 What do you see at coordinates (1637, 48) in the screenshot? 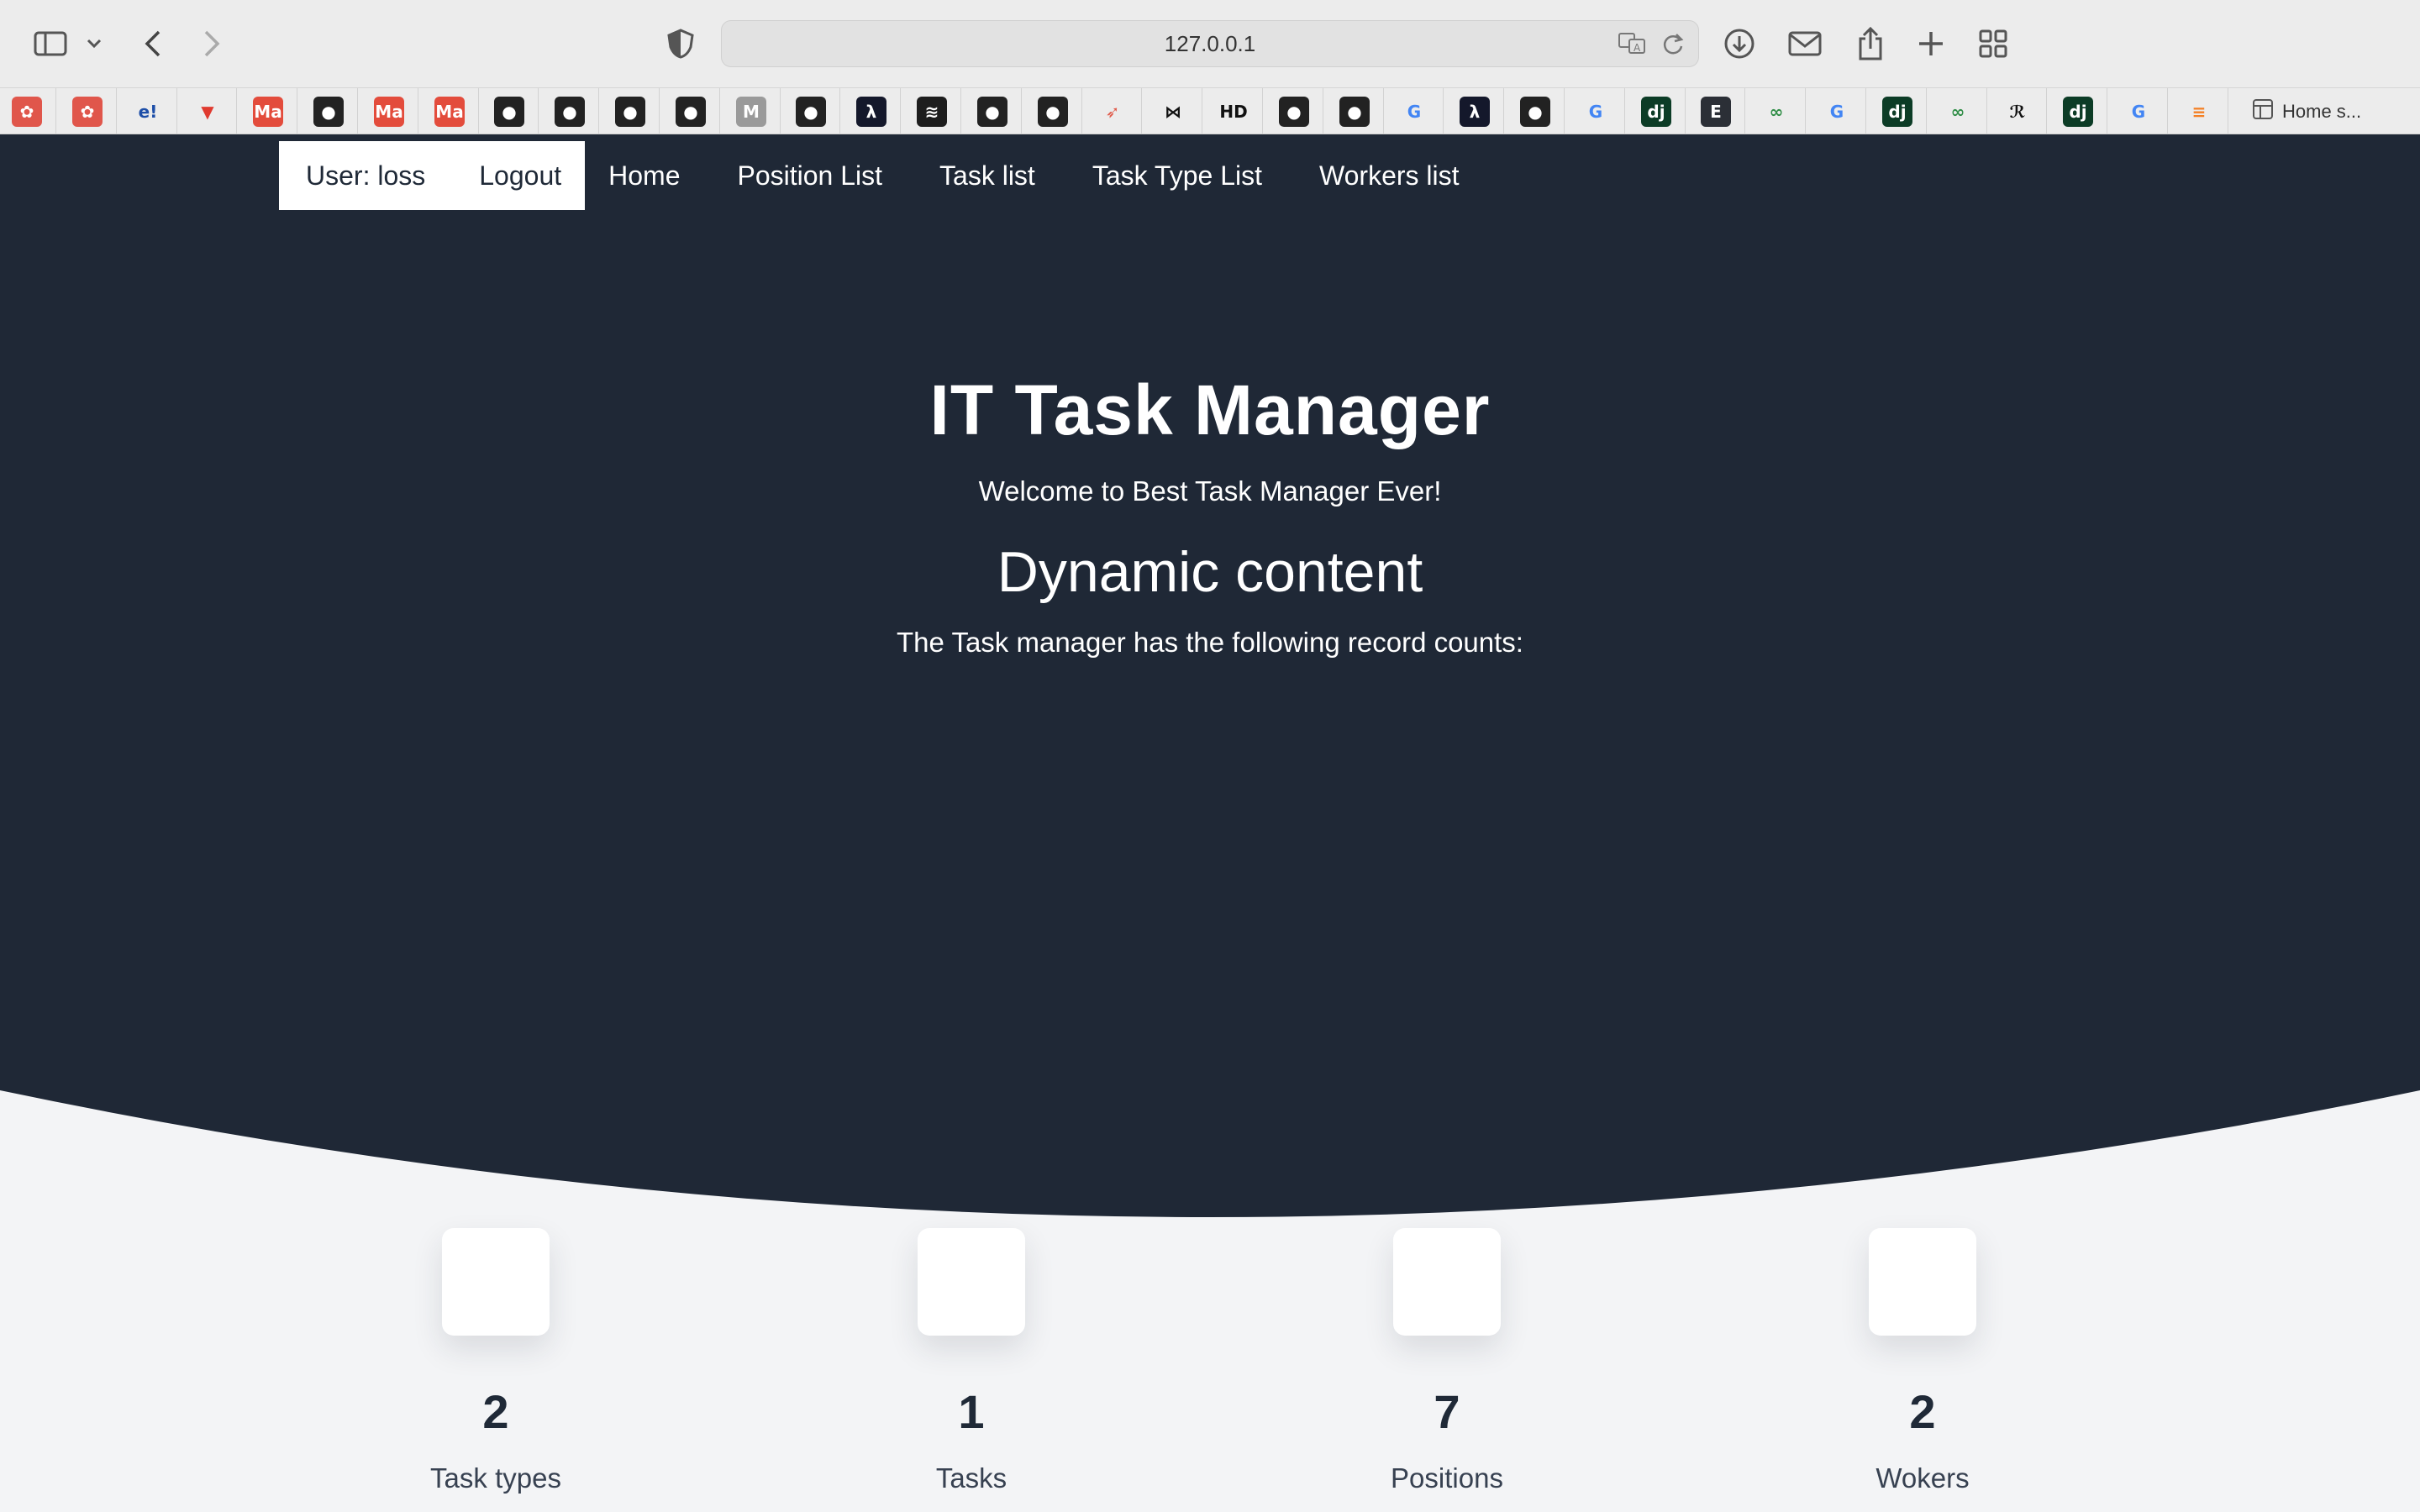
I see `svg-text: A` at bounding box center [1637, 48].